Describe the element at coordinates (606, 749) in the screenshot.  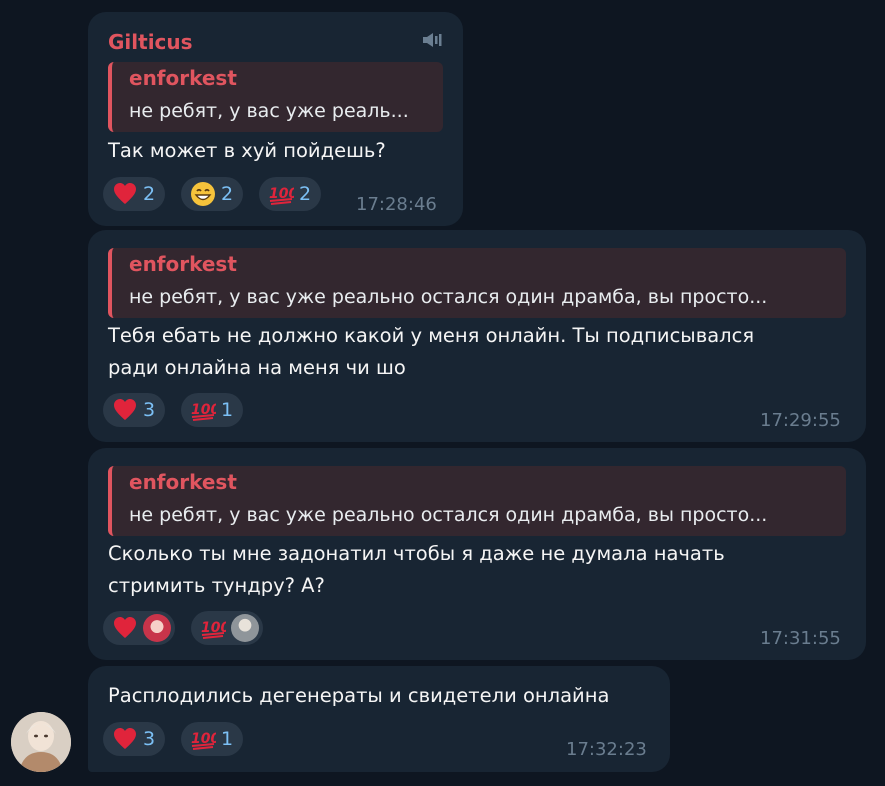
I see `message-timestamp: 17:32:23` at that location.